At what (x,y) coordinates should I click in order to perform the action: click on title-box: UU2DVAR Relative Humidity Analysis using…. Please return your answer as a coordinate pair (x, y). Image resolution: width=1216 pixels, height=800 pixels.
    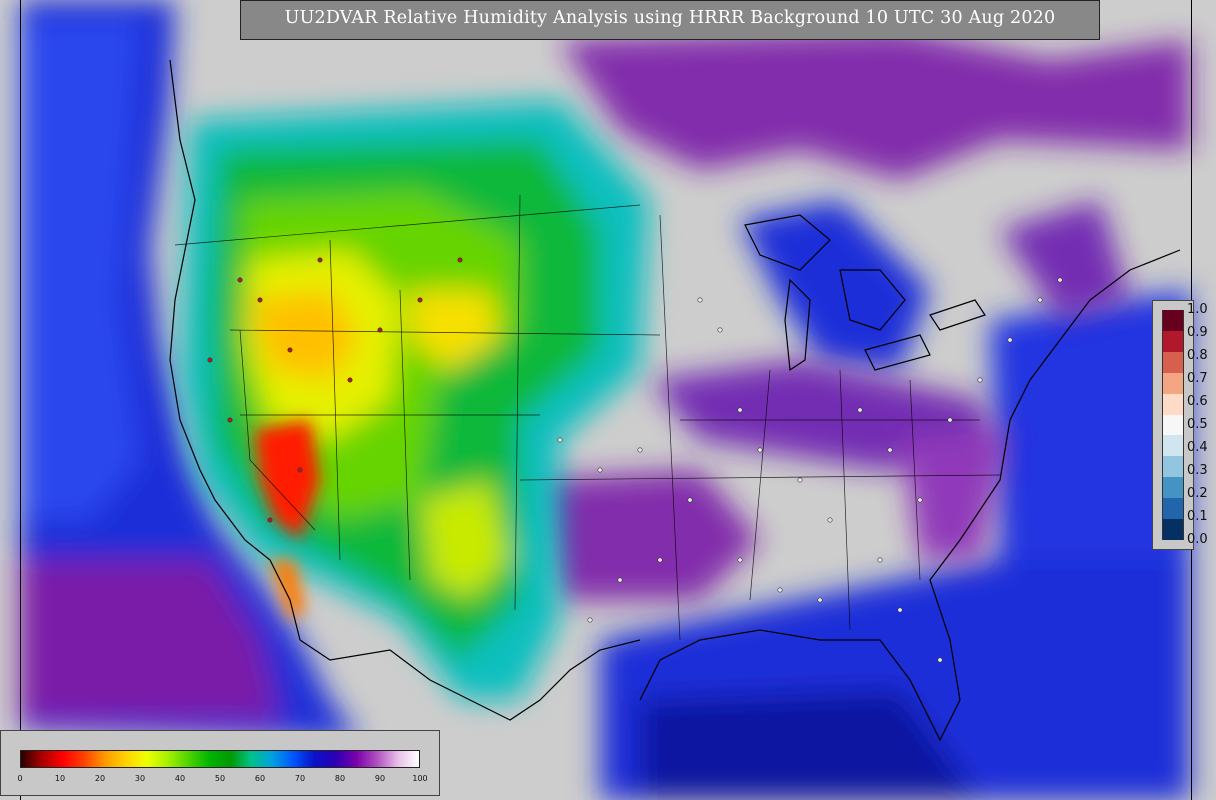
    Looking at the image, I should click on (670, 20).